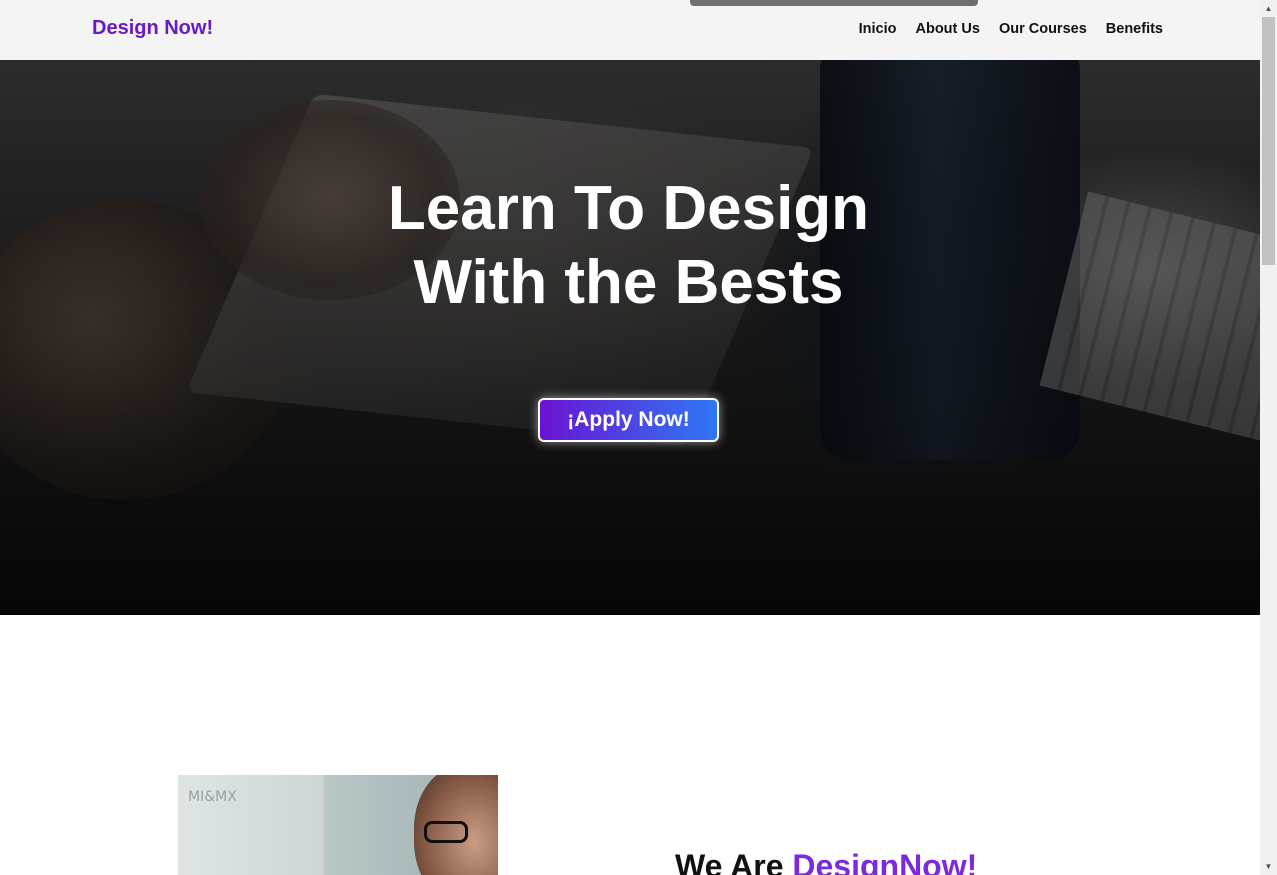 This screenshot has width=1277, height=875. What do you see at coordinates (628, 282) in the screenshot?
I see `hero-title-line-2: With the Bests` at bounding box center [628, 282].